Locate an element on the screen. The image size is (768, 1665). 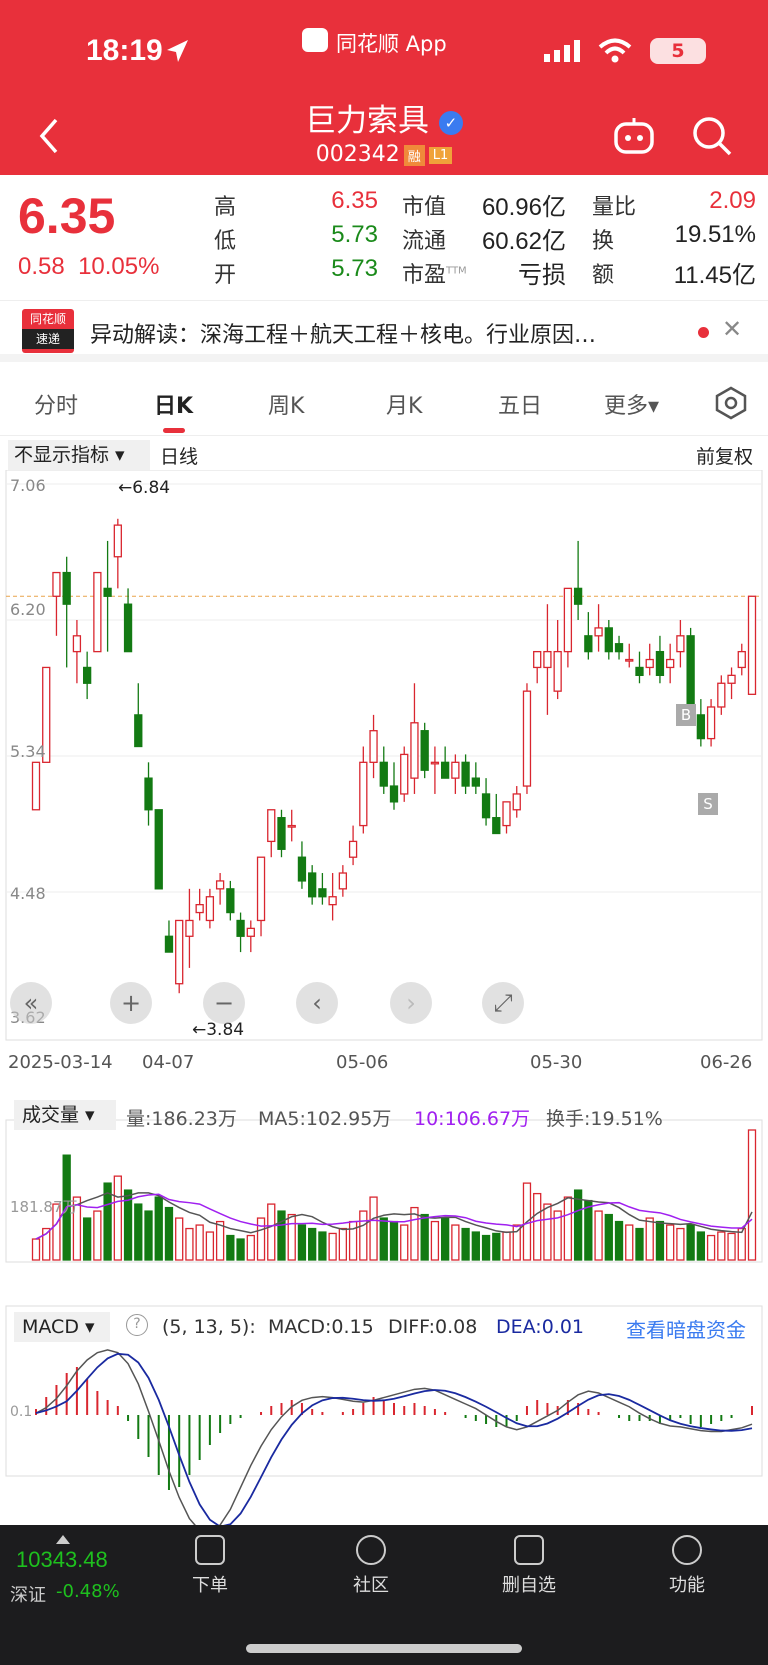
help-icon: ? is located at coordinates (137, 1325).